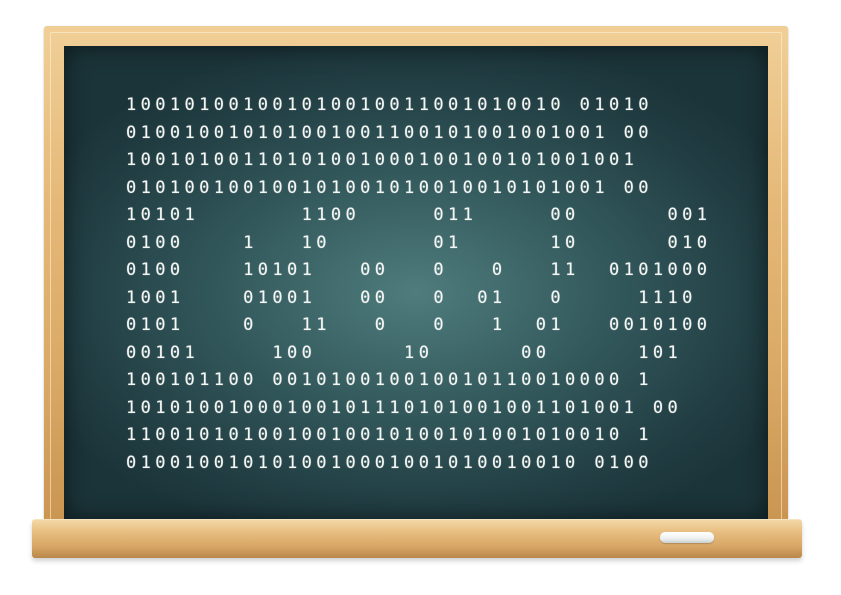 The height and width of the screenshot is (595, 841). Describe the element at coordinates (389, 132) in the screenshot. I see `binary-row: 010010010101001001100101001001001 00` at that location.